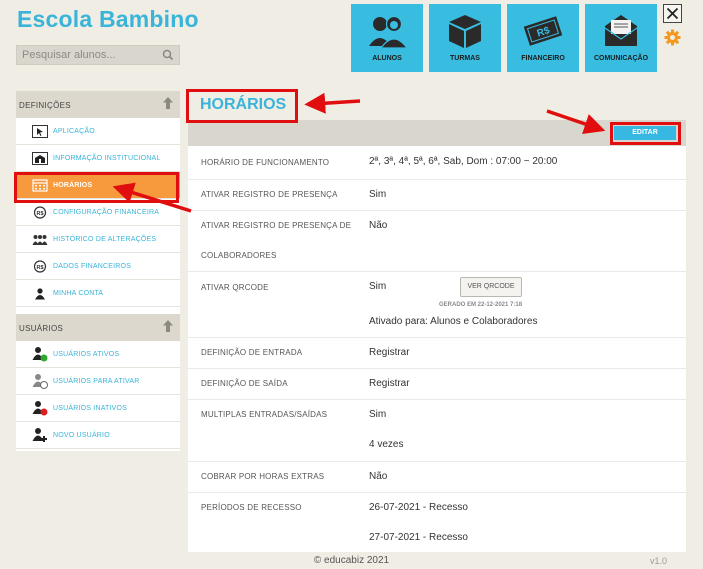 Image resolution: width=703 pixels, height=569 pixels. I want to click on module-comunicacao: COMUNICAÇÃO, so click(621, 38).